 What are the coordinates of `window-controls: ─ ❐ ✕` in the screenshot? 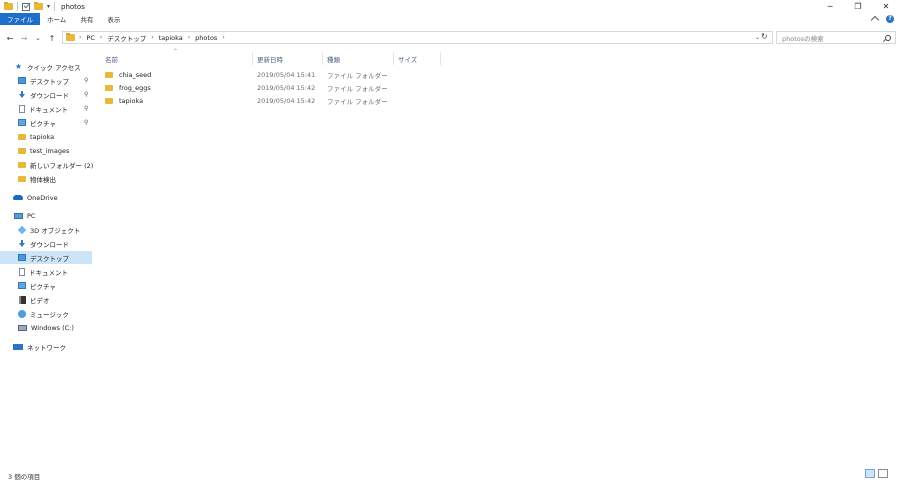 It's located at (858, 6).